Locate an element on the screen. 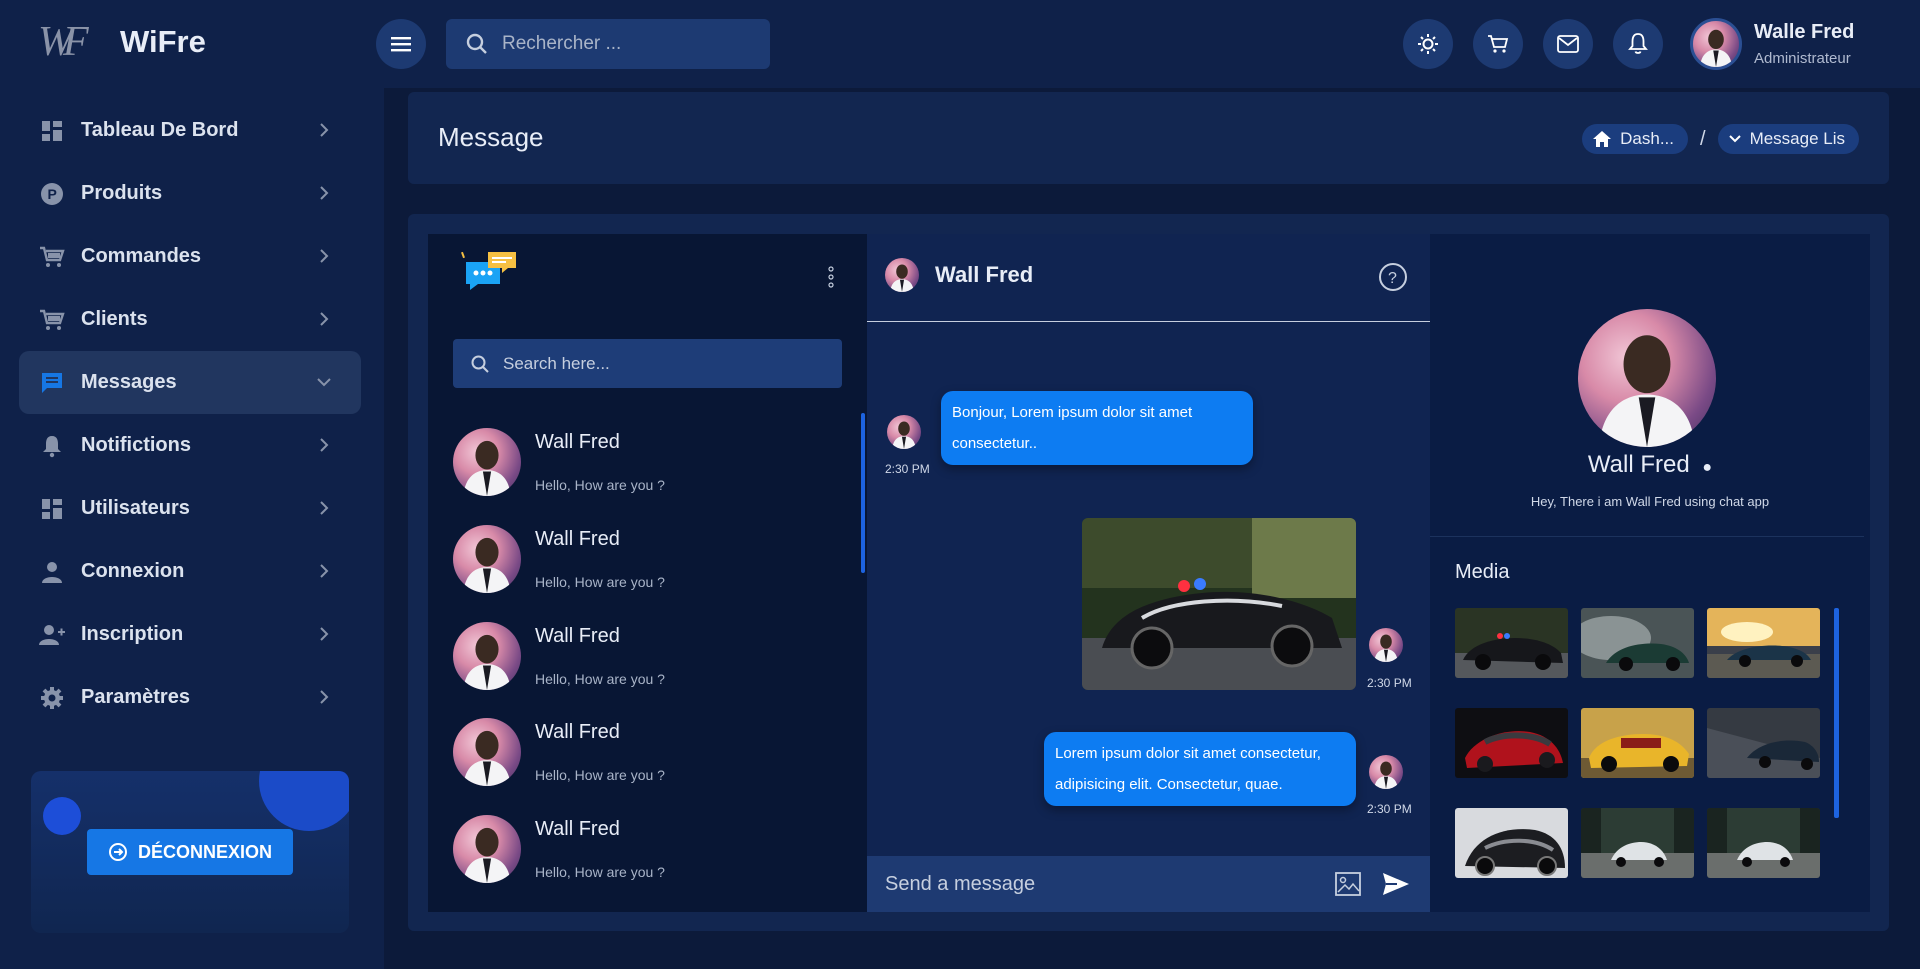  sidebar-item-label: Connexion is located at coordinates (133, 571).